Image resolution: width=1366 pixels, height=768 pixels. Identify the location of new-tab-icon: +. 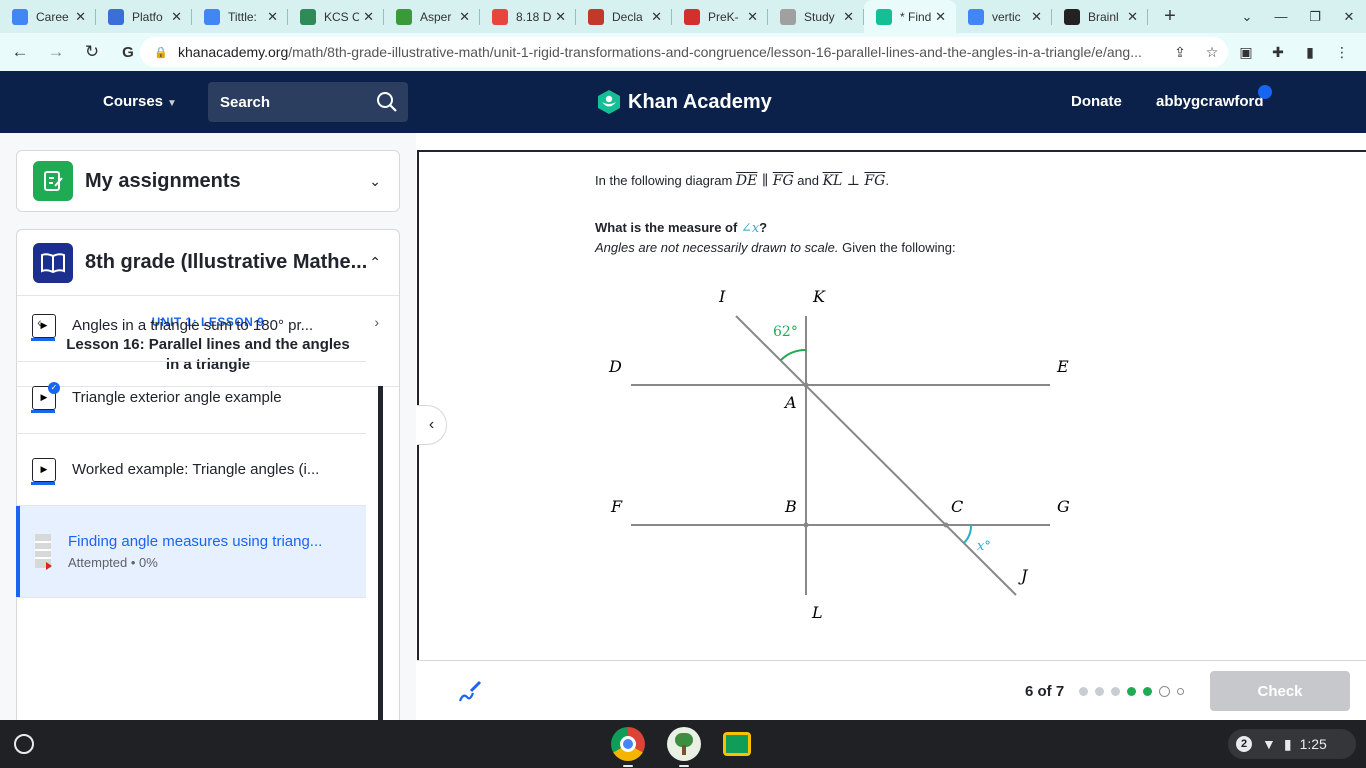
(1170, 16).